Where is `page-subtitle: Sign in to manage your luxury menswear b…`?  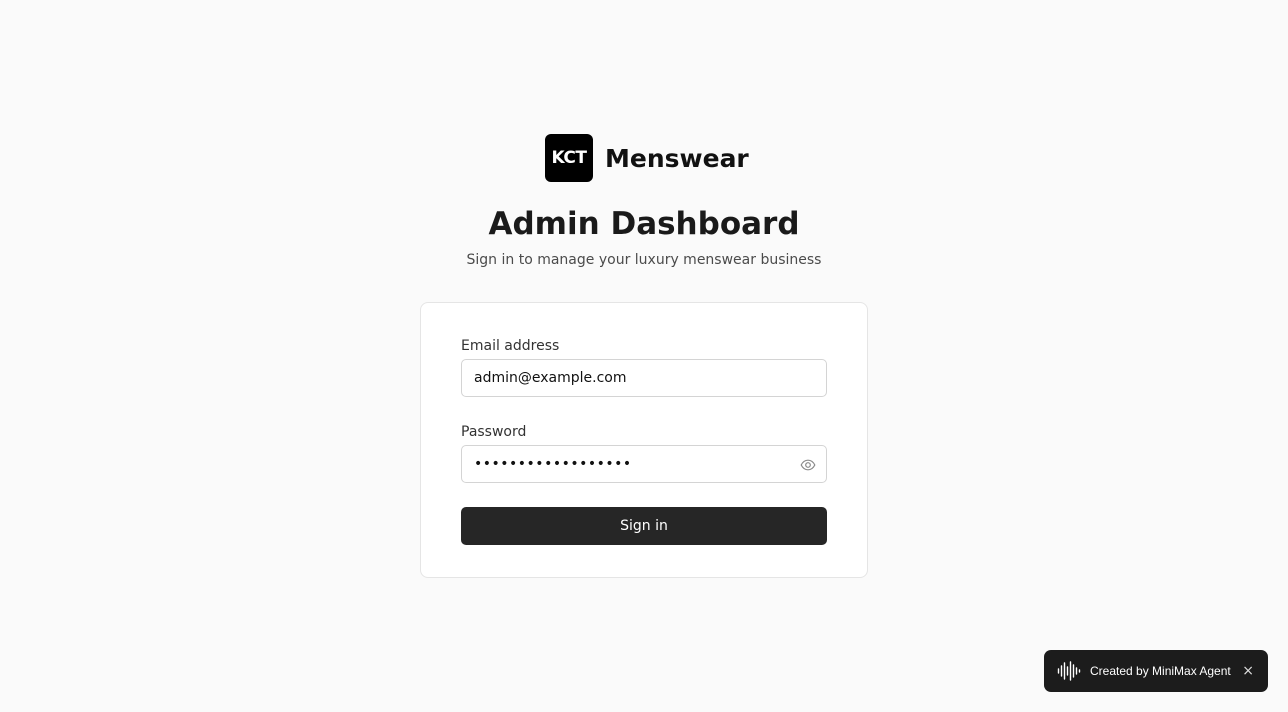 page-subtitle: Sign in to manage your luxury menswear b… is located at coordinates (644, 260).